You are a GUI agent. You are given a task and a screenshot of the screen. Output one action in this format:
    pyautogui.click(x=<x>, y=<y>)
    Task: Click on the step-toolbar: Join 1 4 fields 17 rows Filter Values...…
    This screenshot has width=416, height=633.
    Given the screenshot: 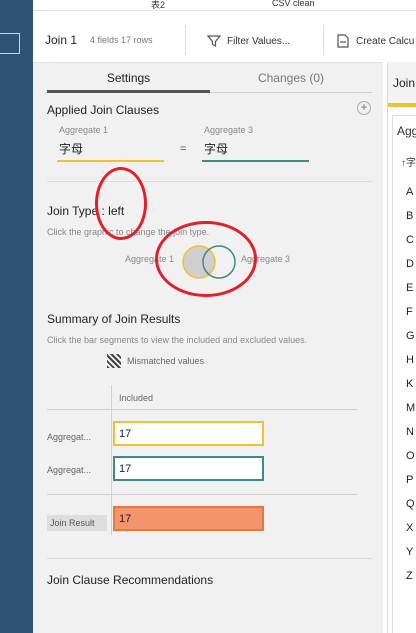 What is the action you would take?
    pyautogui.click(x=224, y=40)
    